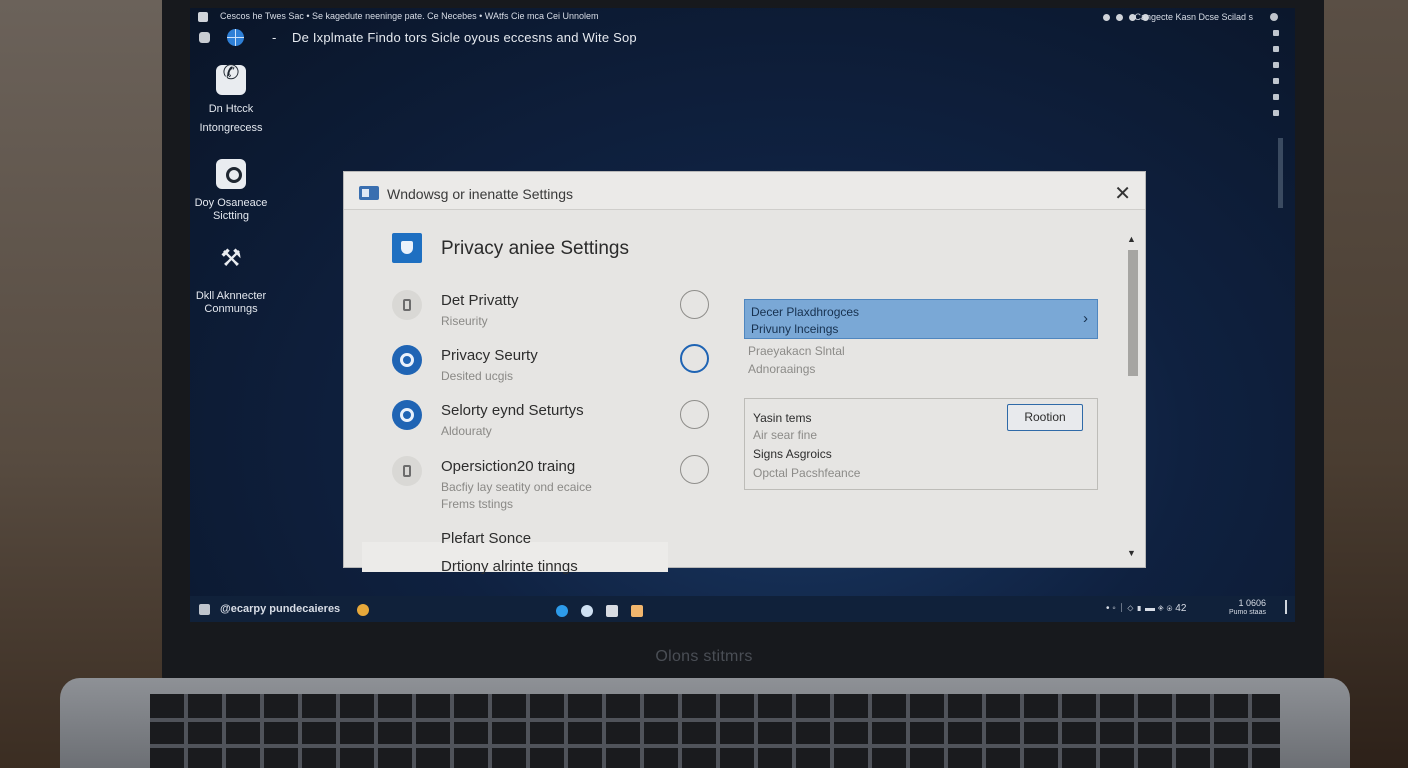 Image resolution: width=1408 pixels, height=768 pixels. I want to click on right-edge-indicators, so click(1277, 78).